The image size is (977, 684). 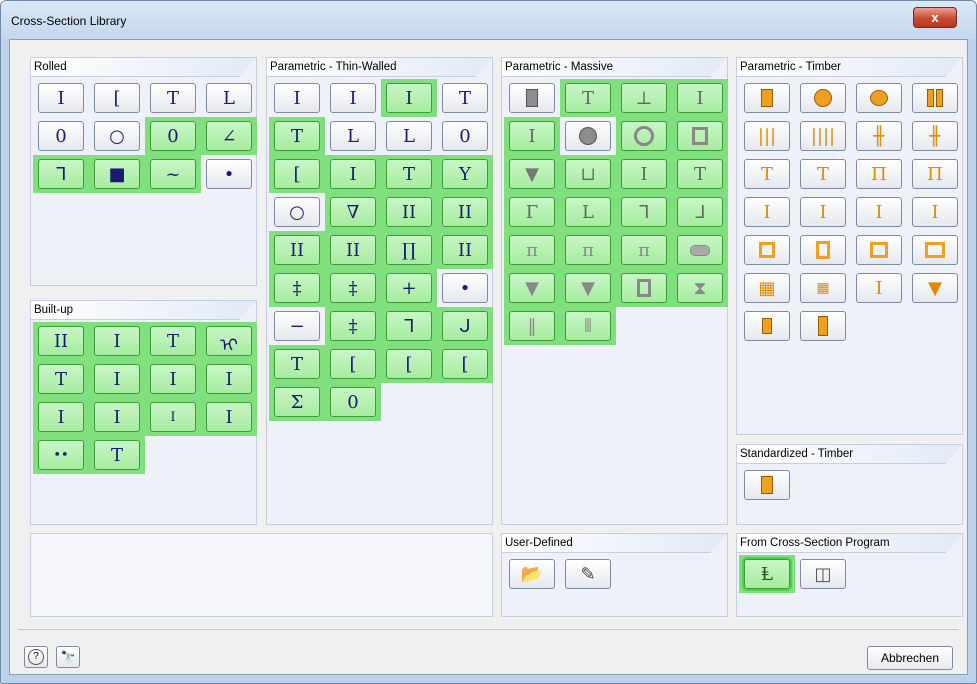 I want to click on timber-quad-rect-button: ||||, so click(x=823, y=136).